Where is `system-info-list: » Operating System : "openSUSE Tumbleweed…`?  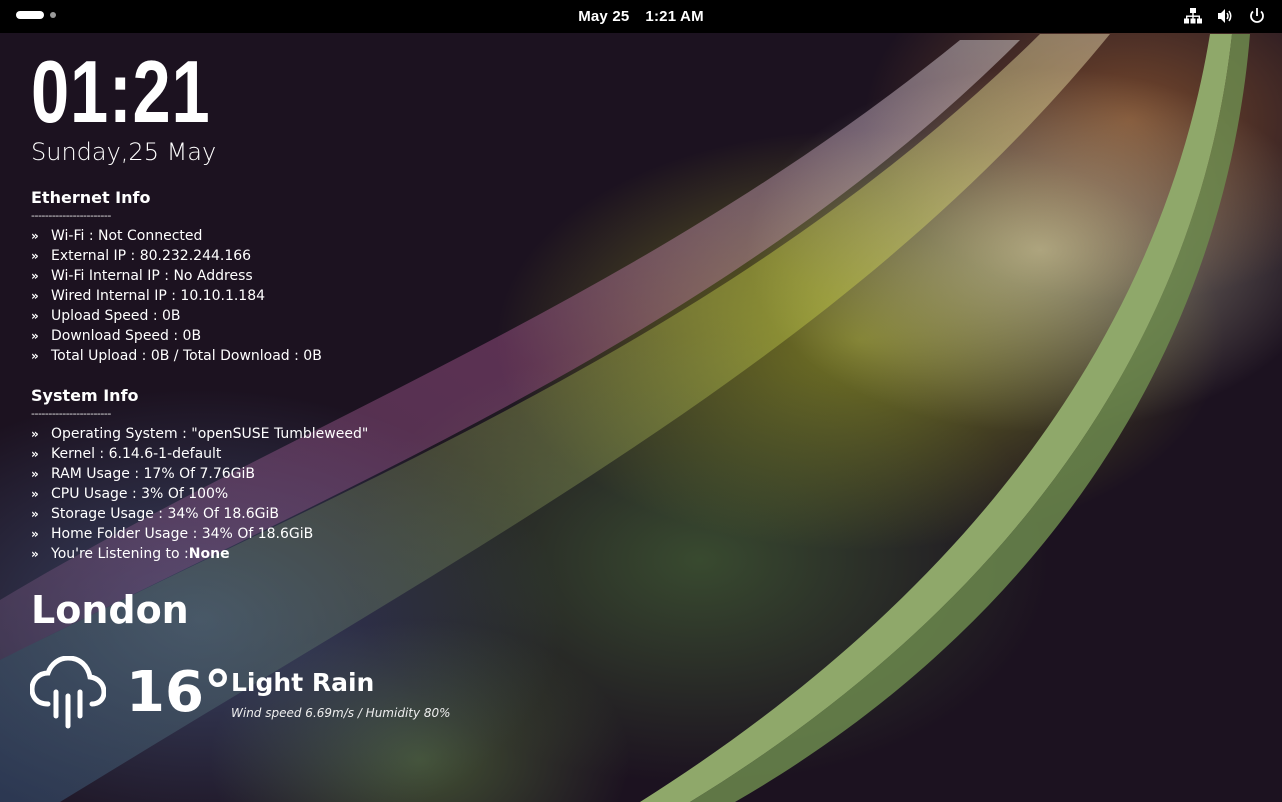 system-info-list: » Operating System : "openSUSE Tumbleweed… is located at coordinates (199, 494).